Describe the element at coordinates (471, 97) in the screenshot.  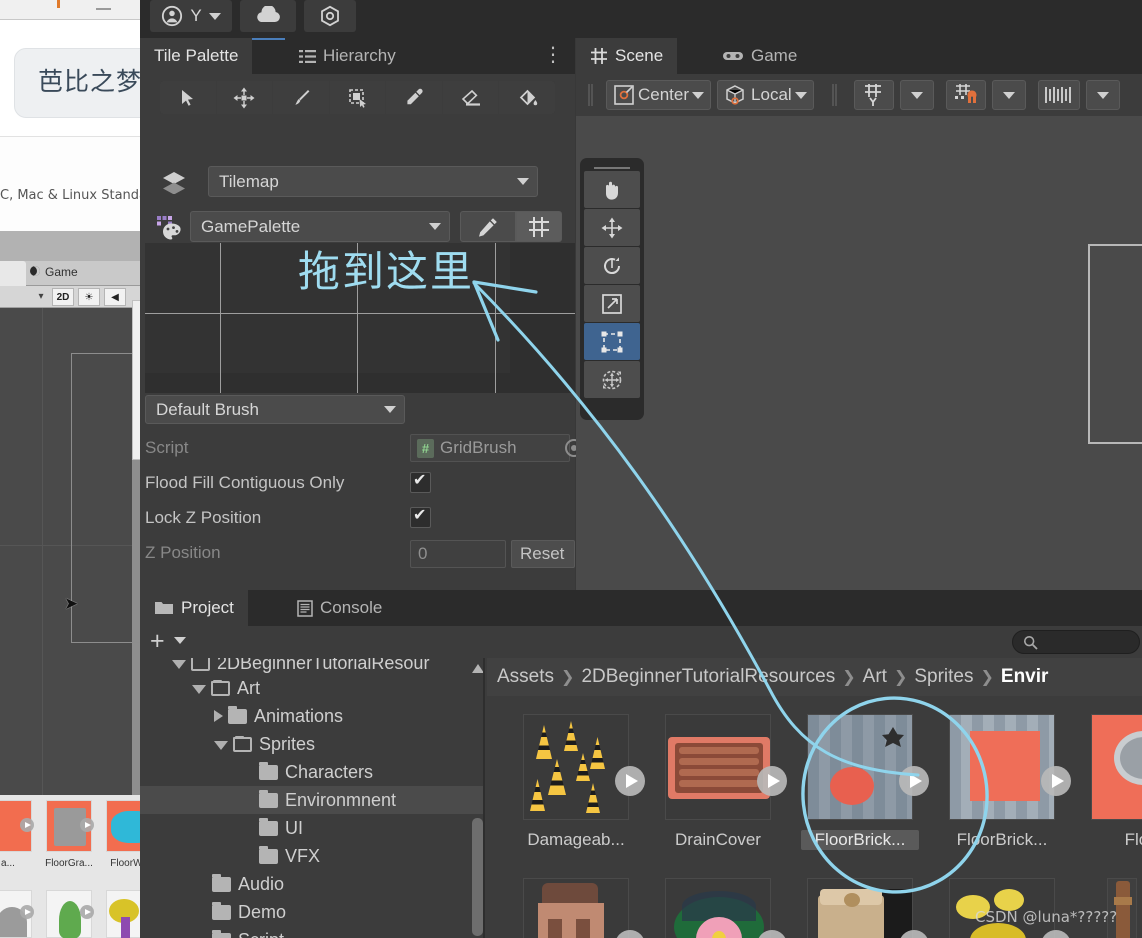
I see `eraser-tool` at that location.